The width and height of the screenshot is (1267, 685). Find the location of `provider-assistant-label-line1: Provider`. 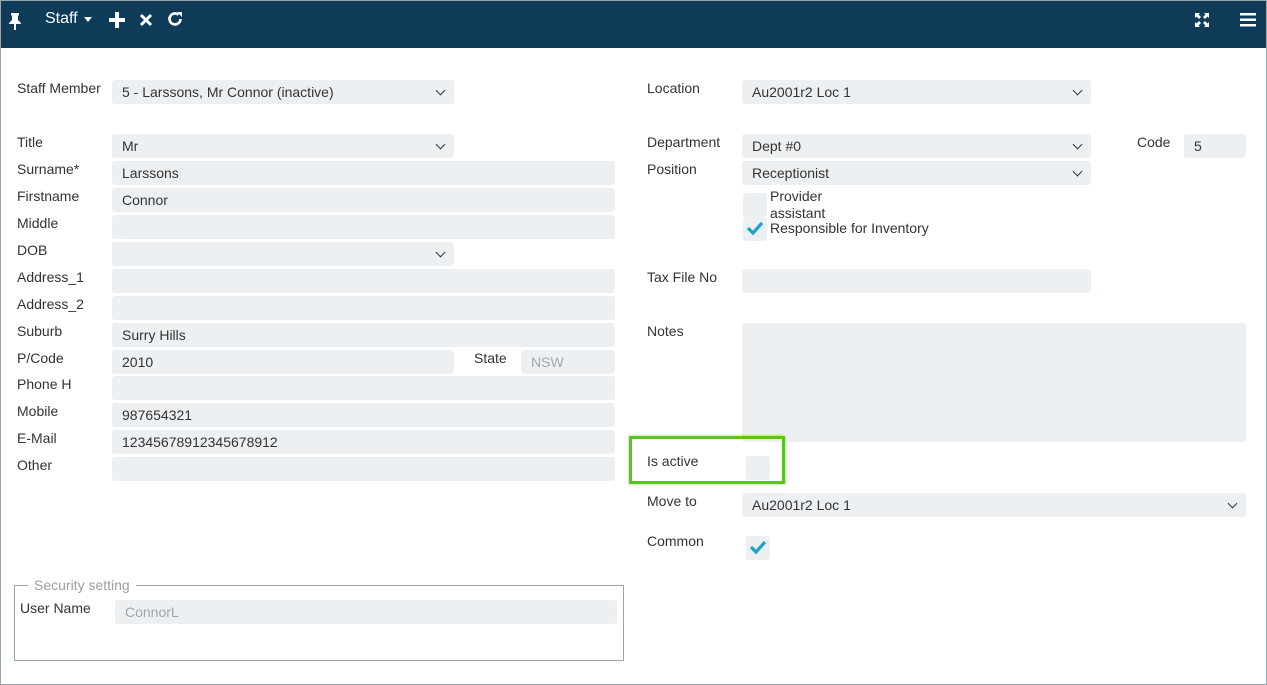

provider-assistant-label-line1: Provider is located at coordinates (796, 196).